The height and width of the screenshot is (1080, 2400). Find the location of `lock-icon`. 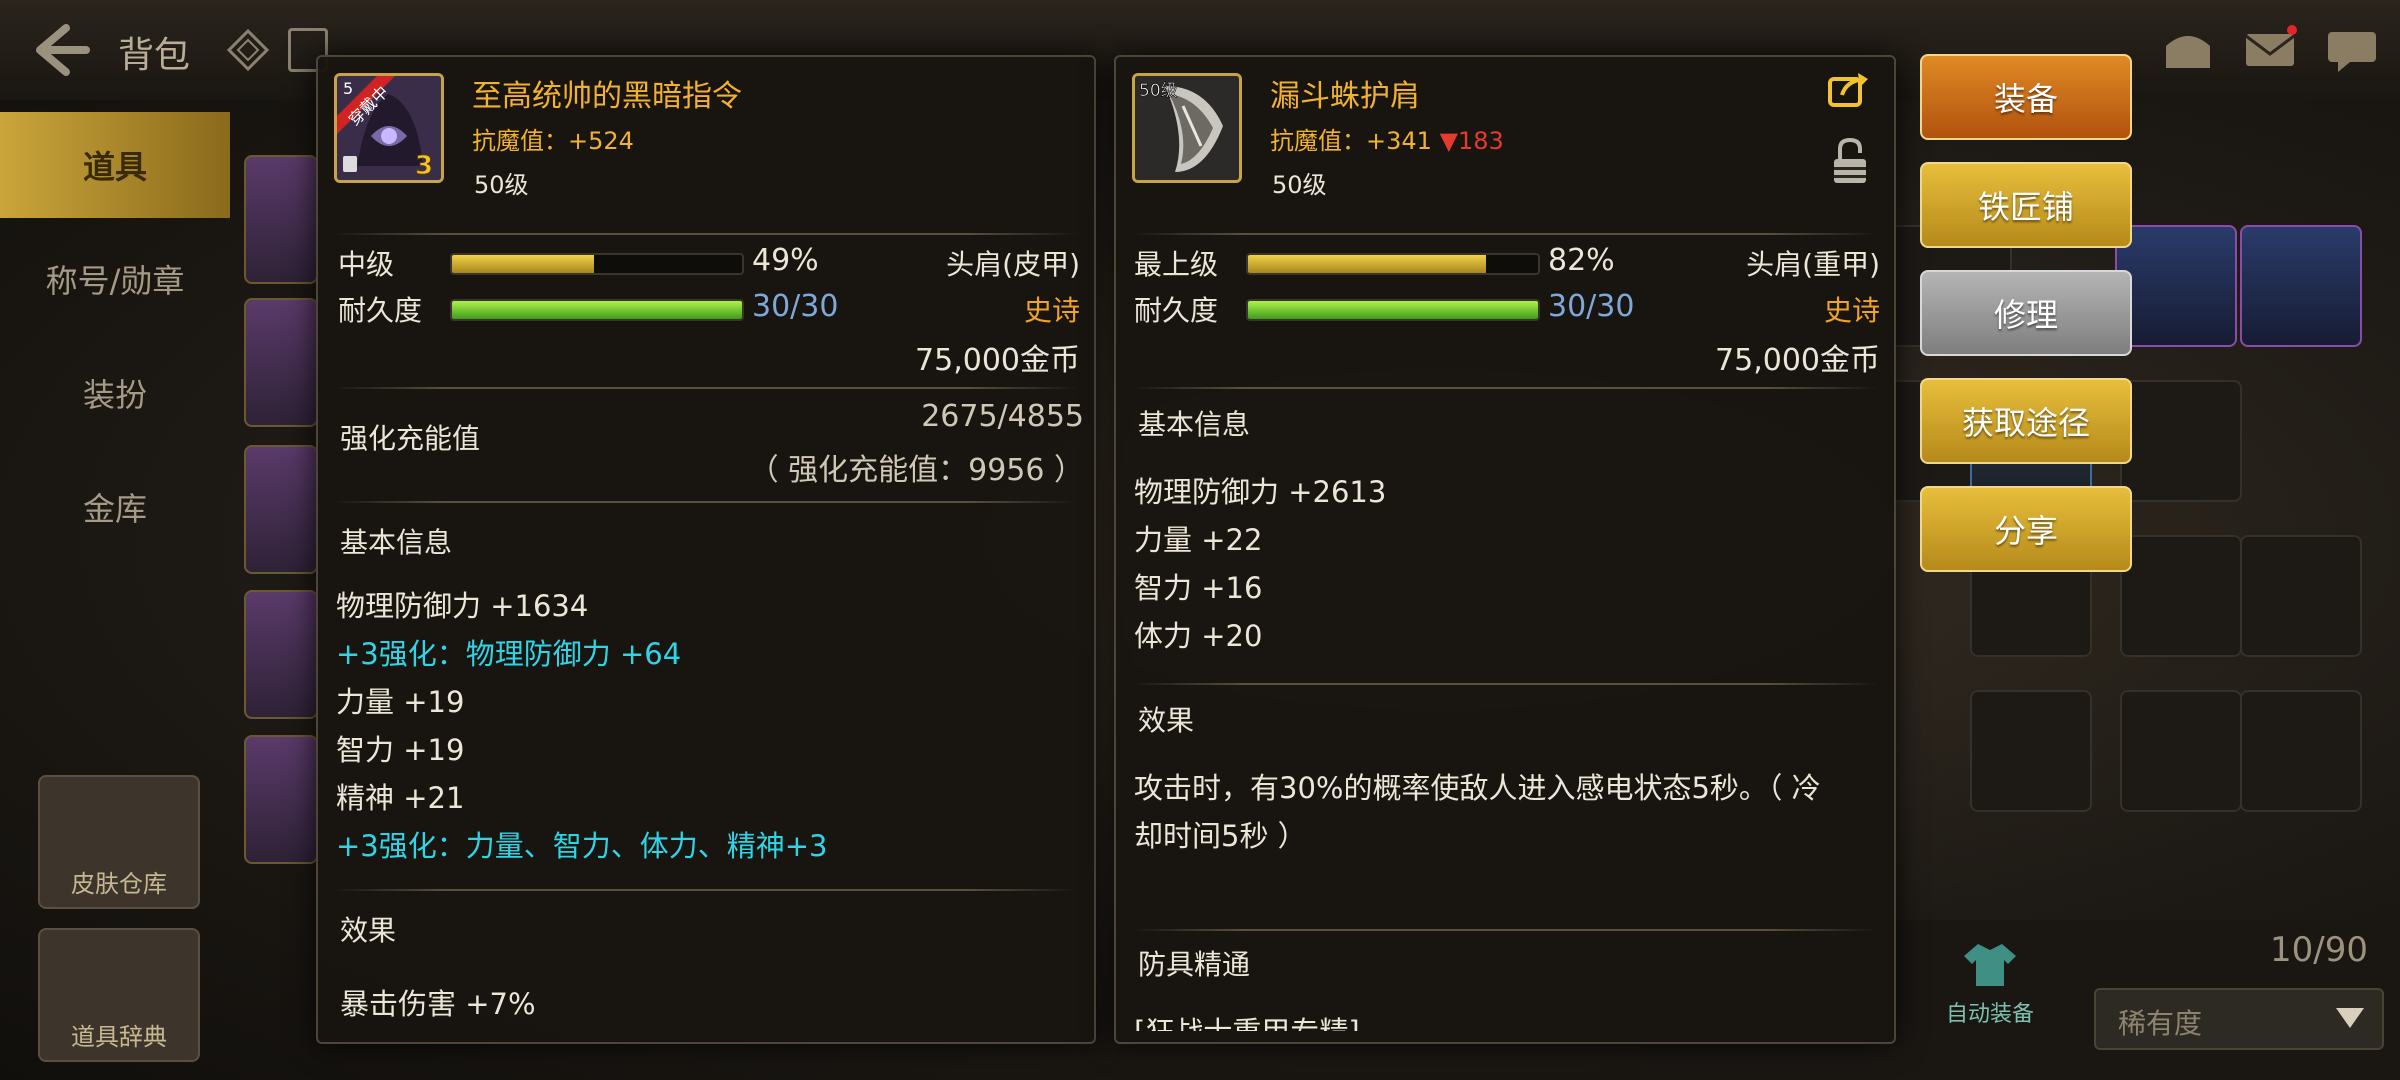

lock-icon is located at coordinates (1850, 161).